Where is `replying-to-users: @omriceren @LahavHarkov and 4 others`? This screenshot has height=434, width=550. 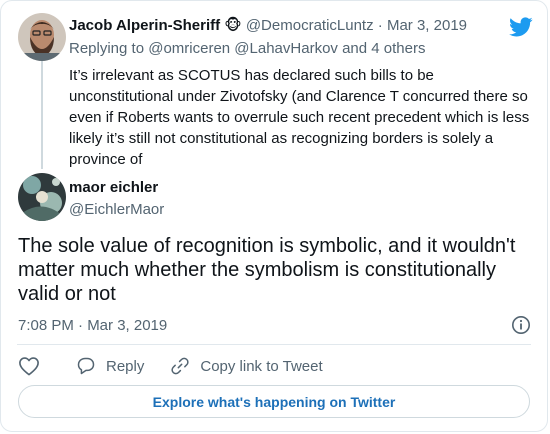
replying-to-users: @omriceren @LahavHarkov and 4 others is located at coordinates (286, 48).